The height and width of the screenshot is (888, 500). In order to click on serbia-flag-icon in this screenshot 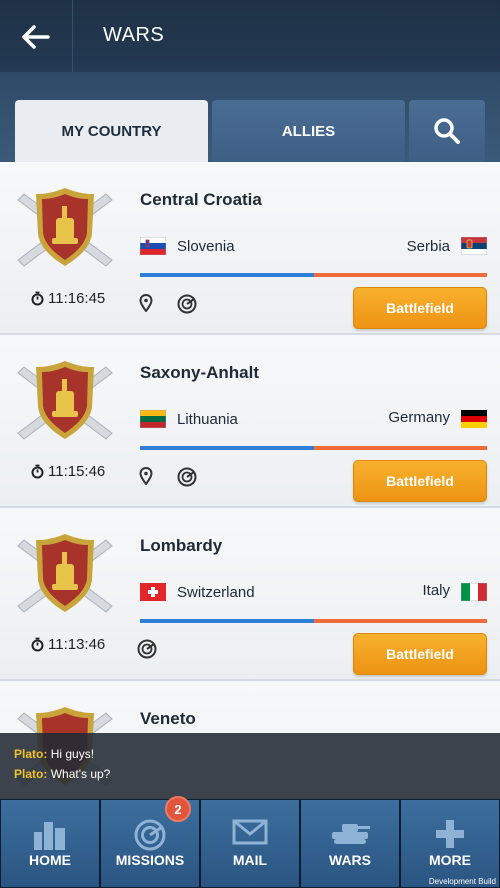, I will do `click(474, 246)`.